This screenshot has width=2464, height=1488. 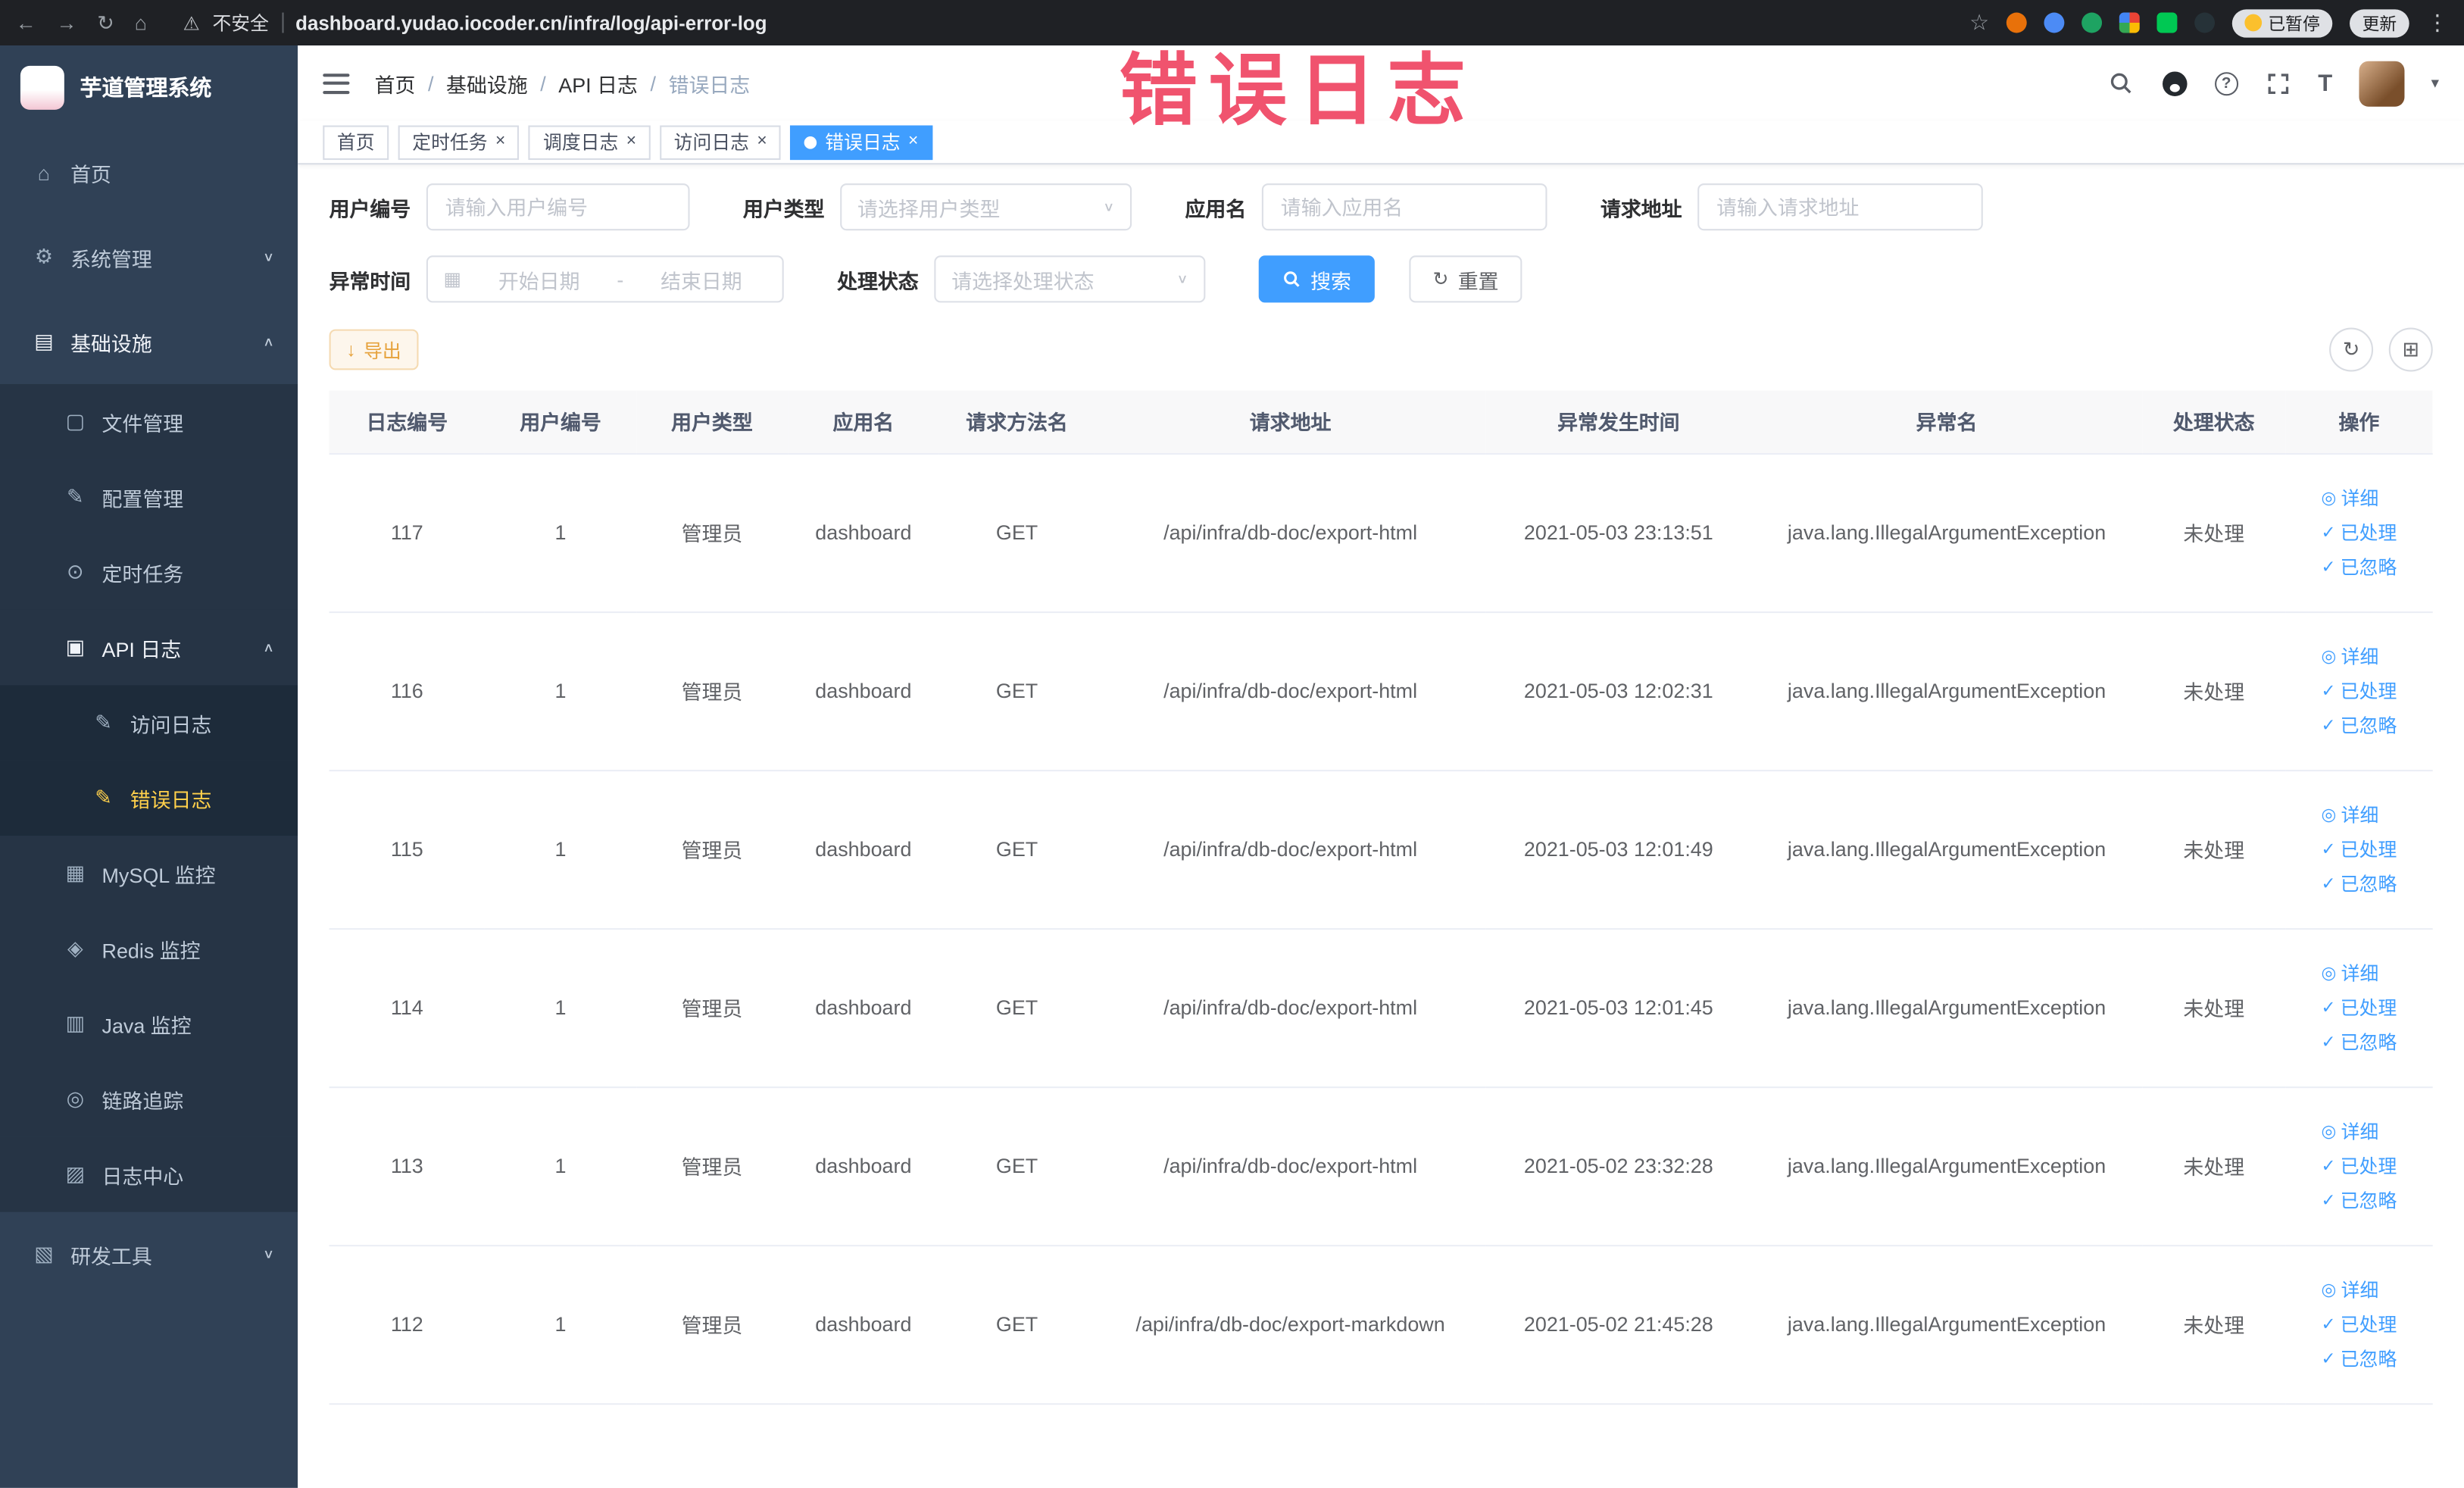 What do you see at coordinates (558, 207) in the screenshot?
I see `user-id-input` at bounding box center [558, 207].